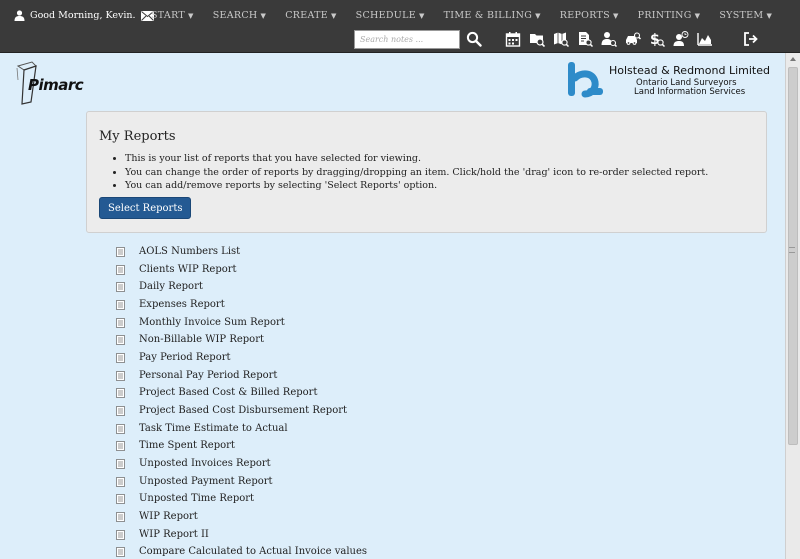 The height and width of the screenshot is (559, 800). Describe the element at coordinates (793, 256) in the screenshot. I see `scrollbar-thumb` at that location.